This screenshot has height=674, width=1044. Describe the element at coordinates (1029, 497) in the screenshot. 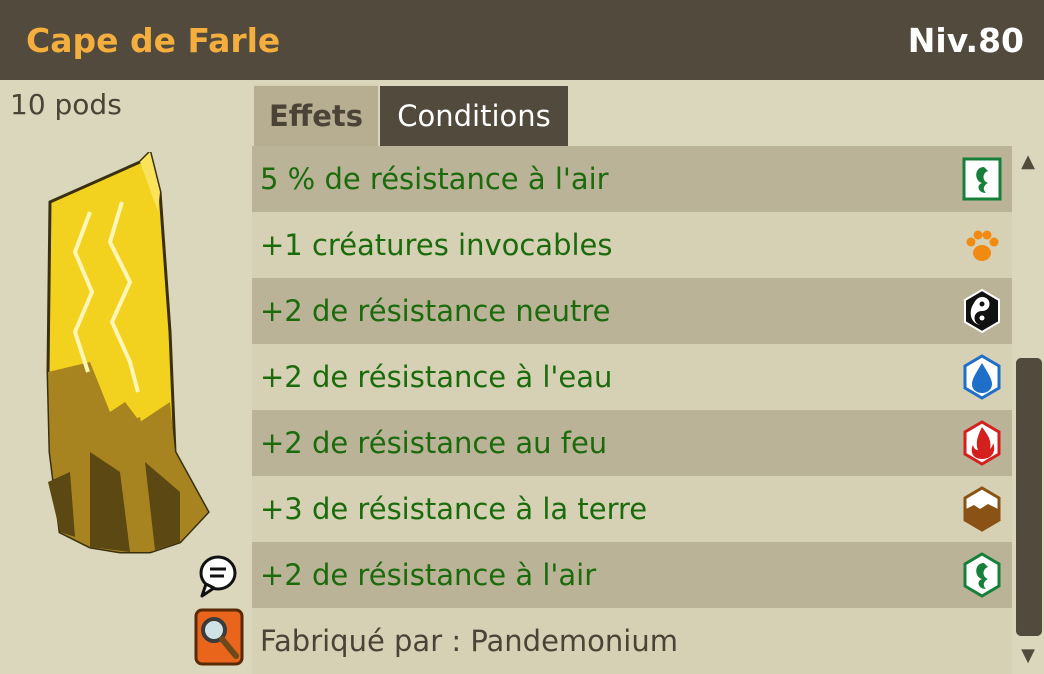

I see `scroll-thumb` at that location.